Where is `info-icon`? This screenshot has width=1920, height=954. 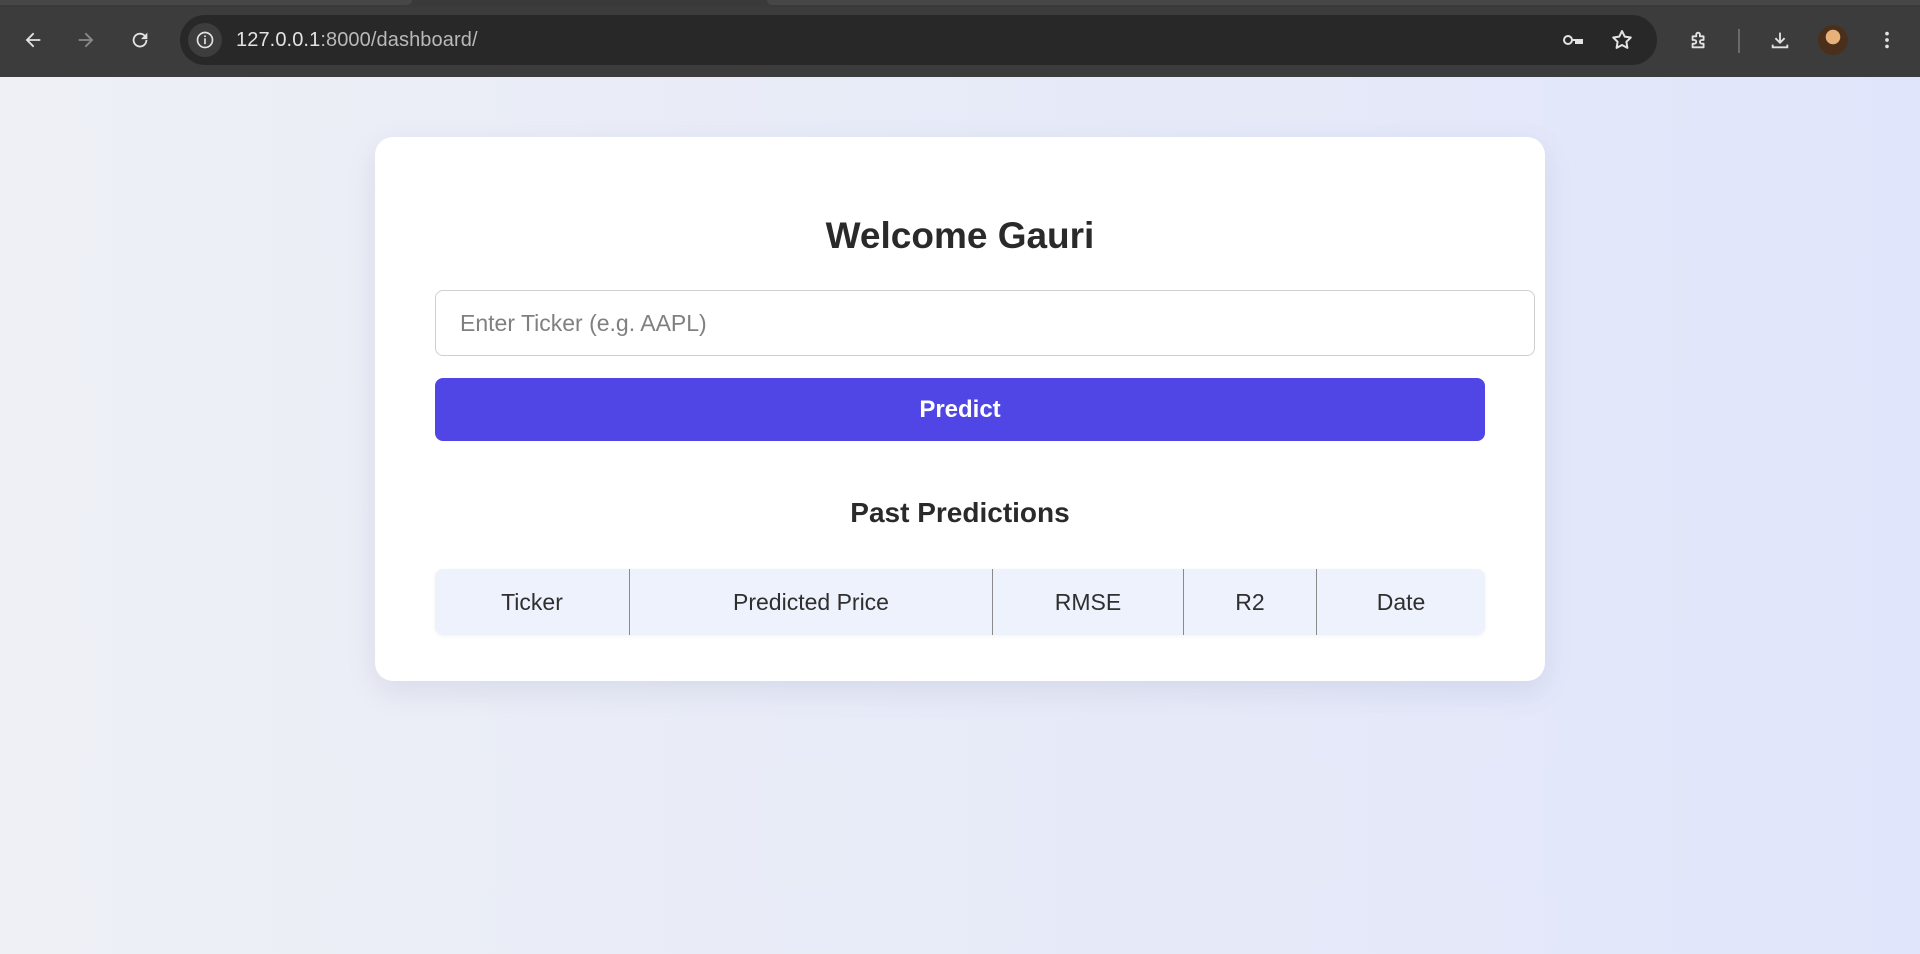 info-icon is located at coordinates (205, 40).